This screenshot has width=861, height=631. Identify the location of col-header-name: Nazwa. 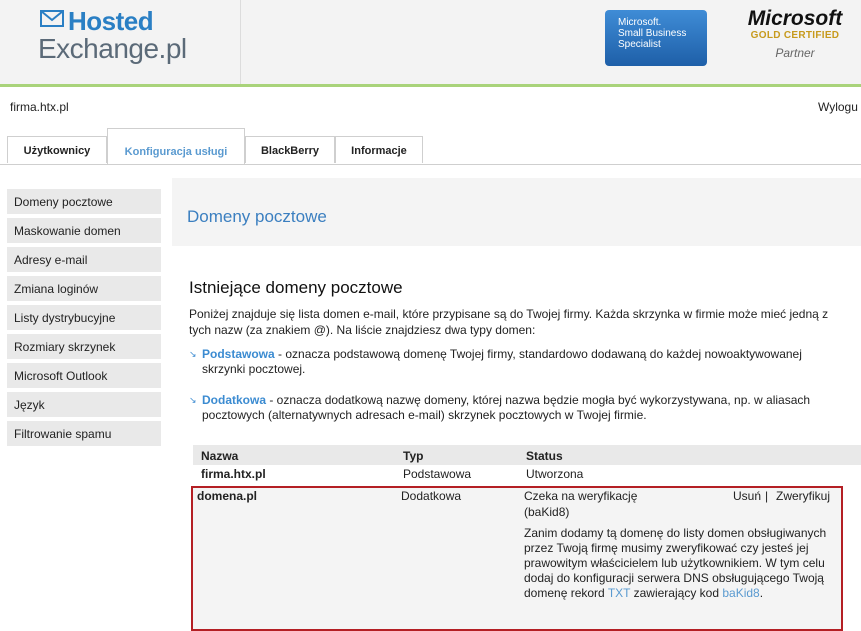
(220, 456).